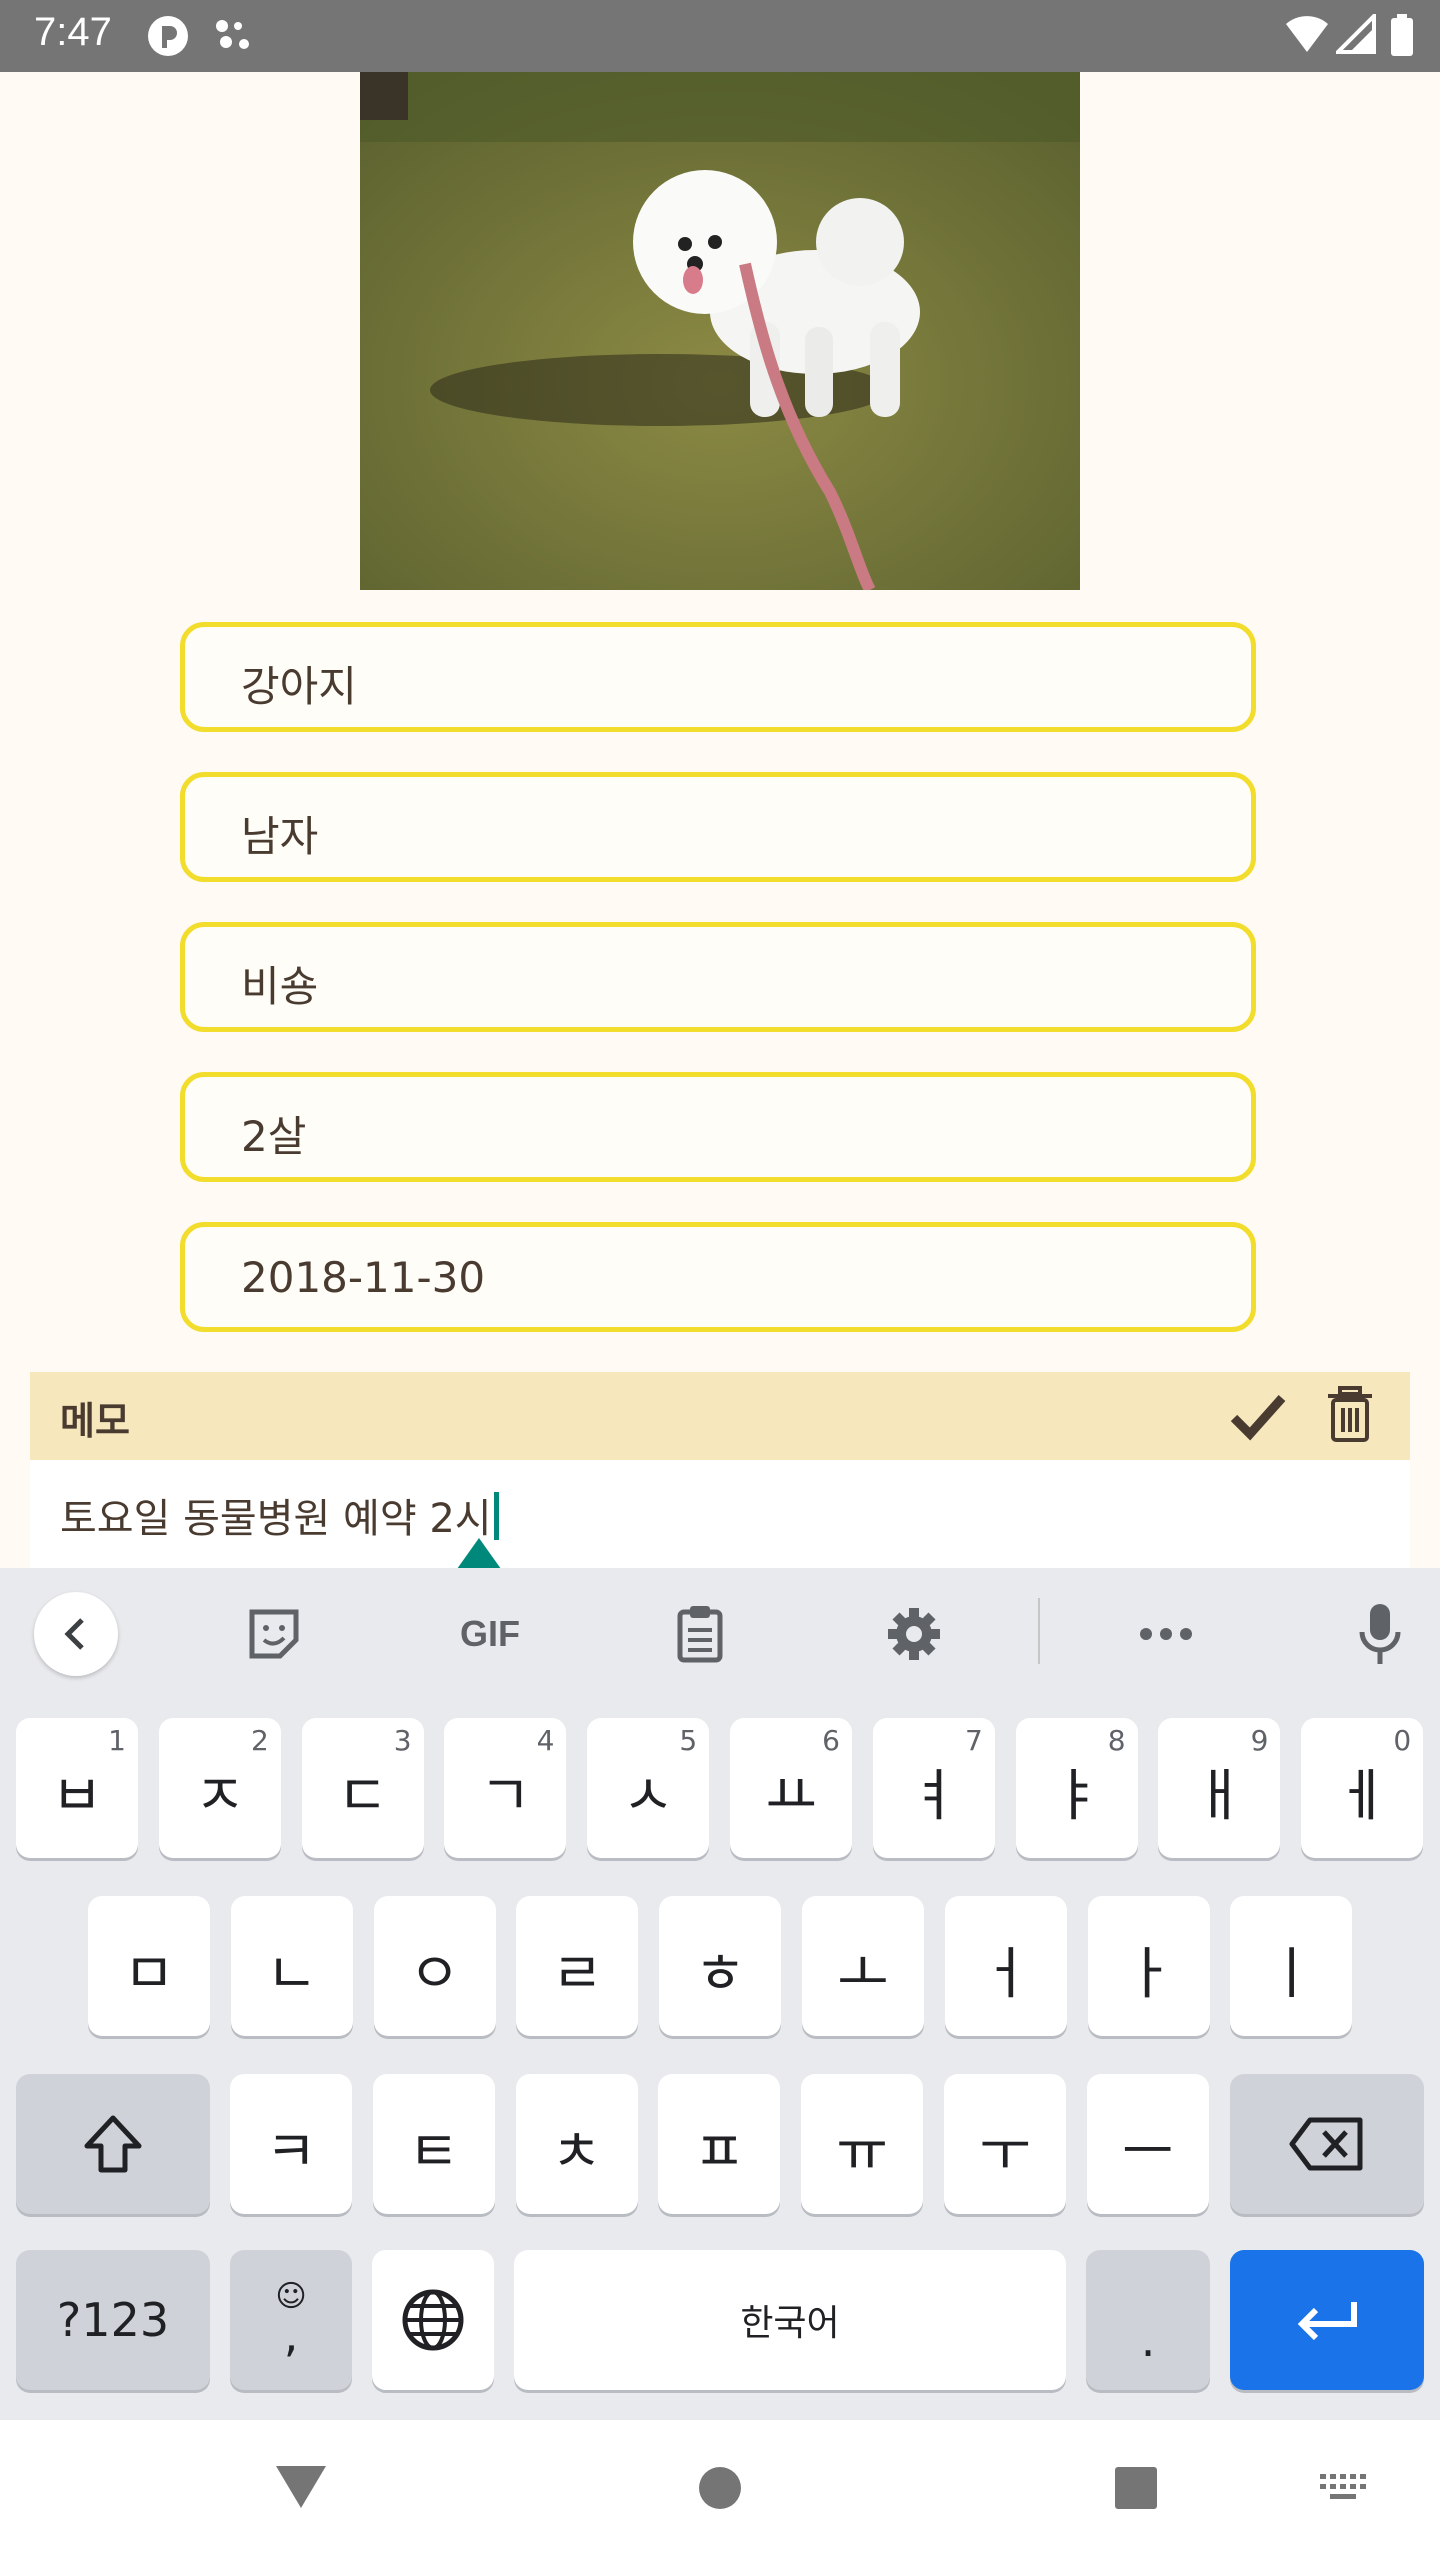 The image size is (1440, 2560). Describe the element at coordinates (1258, 1418) in the screenshot. I see `check-icon` at that location.